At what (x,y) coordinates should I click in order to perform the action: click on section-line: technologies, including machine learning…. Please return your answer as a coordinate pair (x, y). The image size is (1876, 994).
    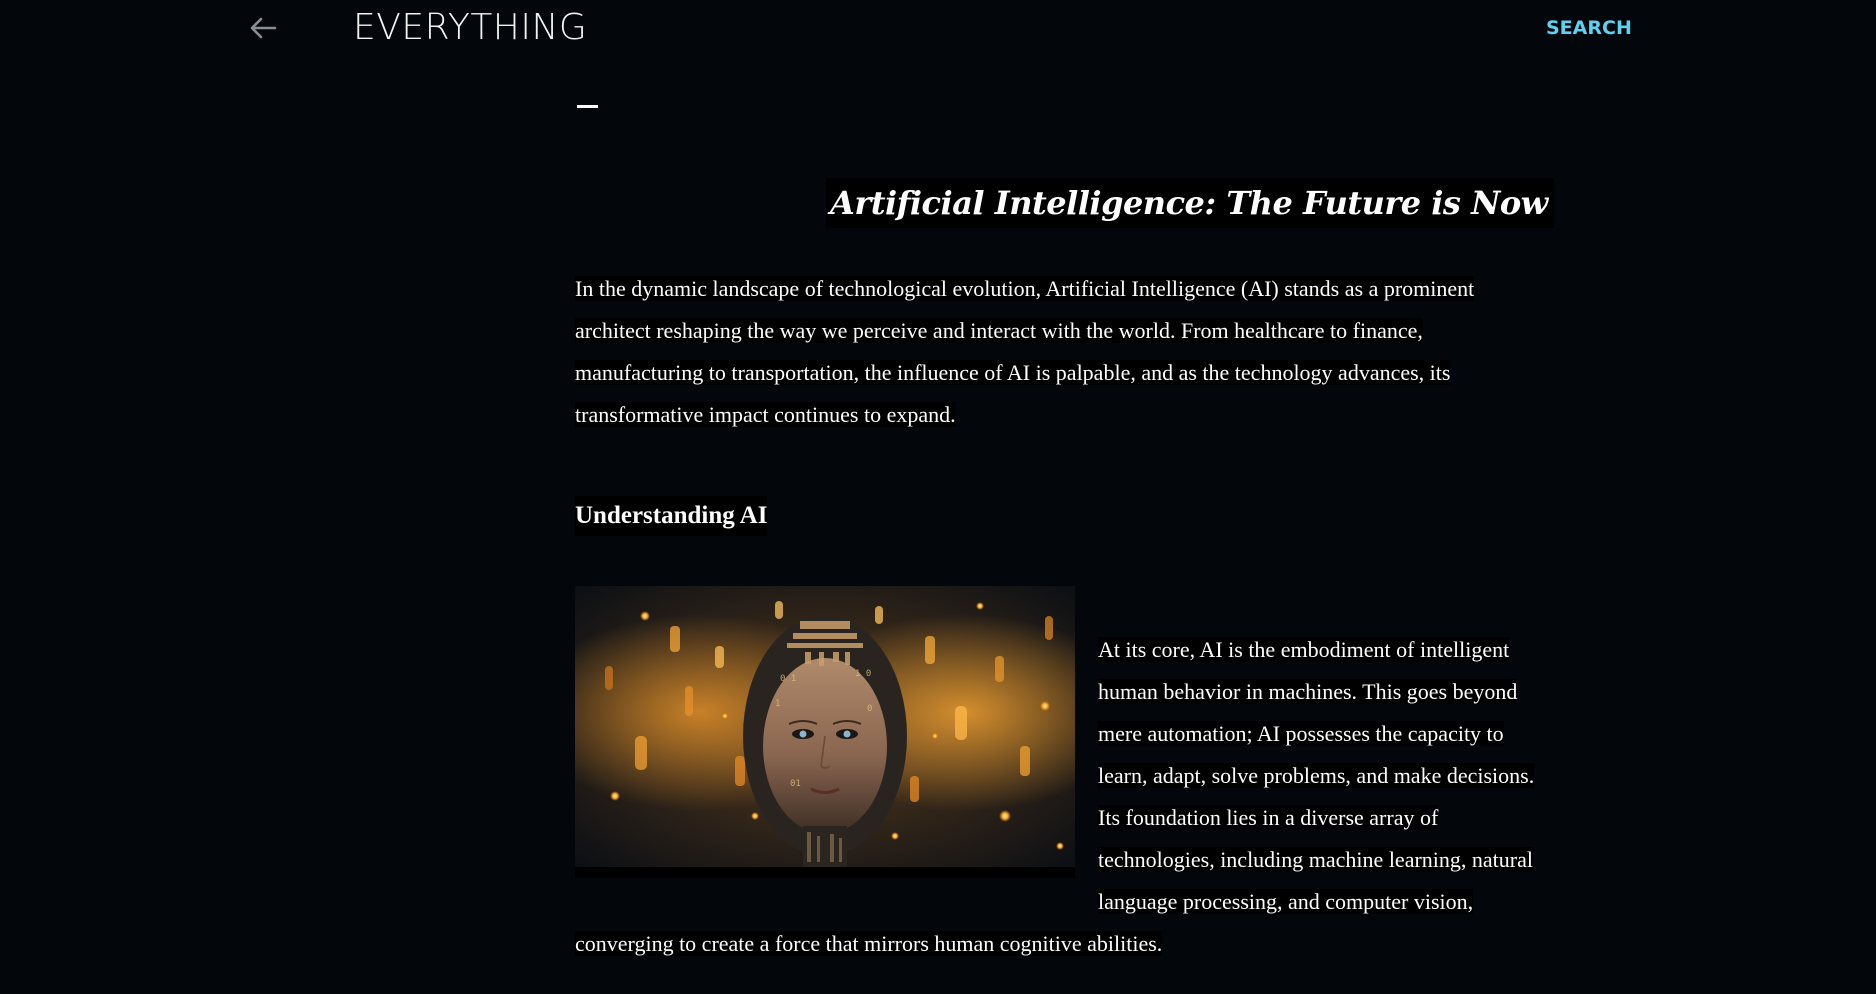
    Looking at the image, I should click on (1315, 859).